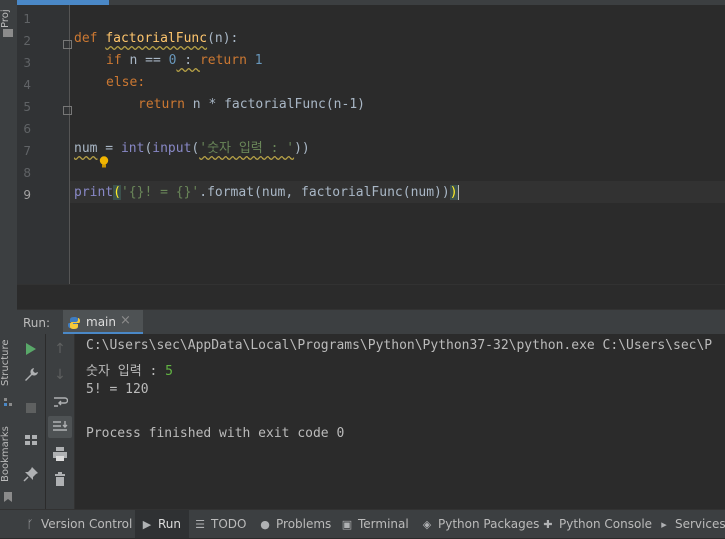 This screenshot has width=725, height=539. What do you see at coordinates (86, 148) in the screenshot?
I see `variable: num` at bounding box center [86, 148].